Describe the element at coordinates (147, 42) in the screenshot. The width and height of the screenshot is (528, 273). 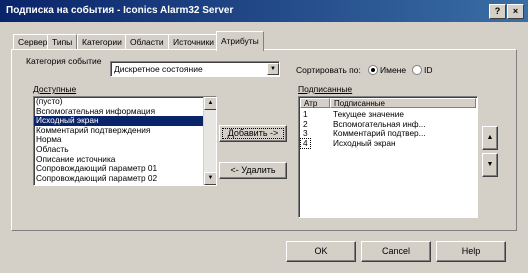
I see `tab-areas: Области` at that location.